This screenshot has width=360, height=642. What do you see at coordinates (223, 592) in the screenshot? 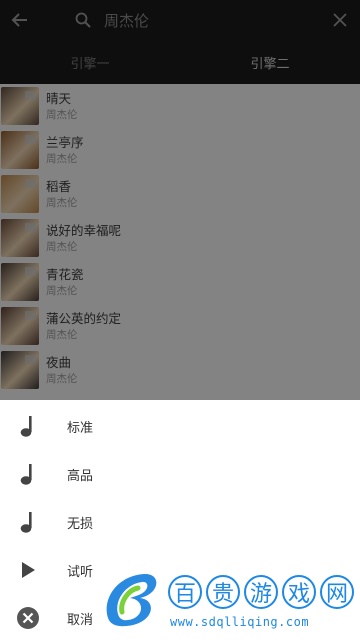
I see `watermark-char: 贵` at bounding box center [223, 592].